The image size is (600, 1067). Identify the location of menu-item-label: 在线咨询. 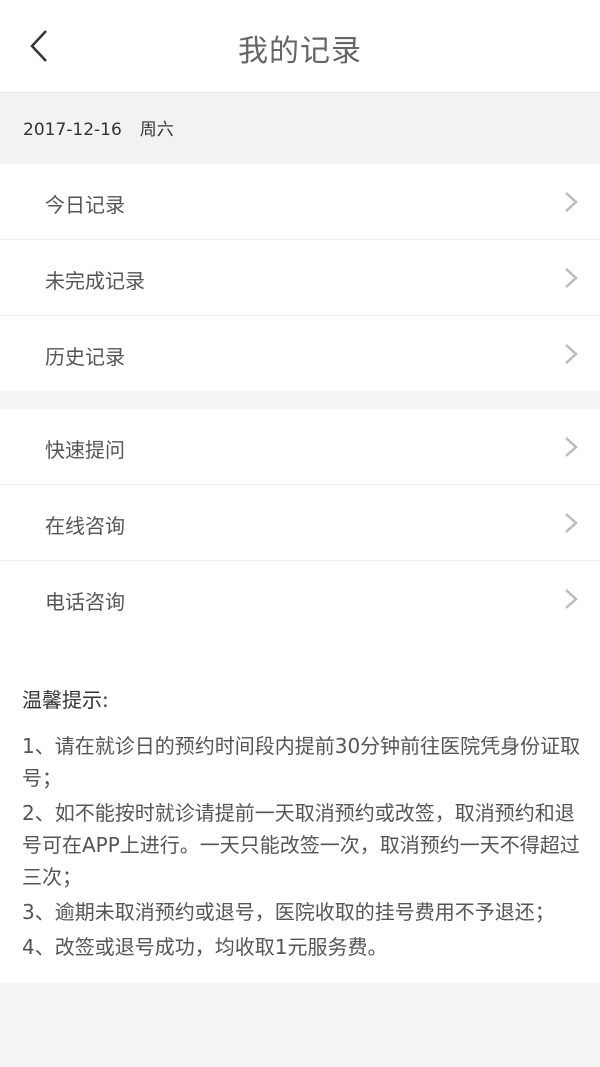
(85, 526).